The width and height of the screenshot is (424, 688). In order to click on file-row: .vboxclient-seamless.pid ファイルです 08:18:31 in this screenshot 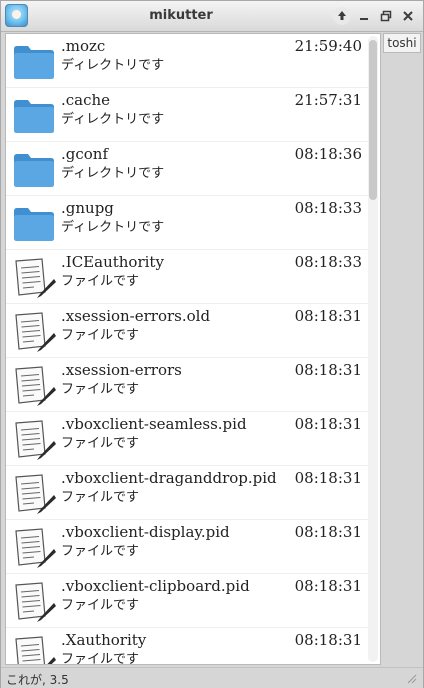, I will do `click(187, 439)`.